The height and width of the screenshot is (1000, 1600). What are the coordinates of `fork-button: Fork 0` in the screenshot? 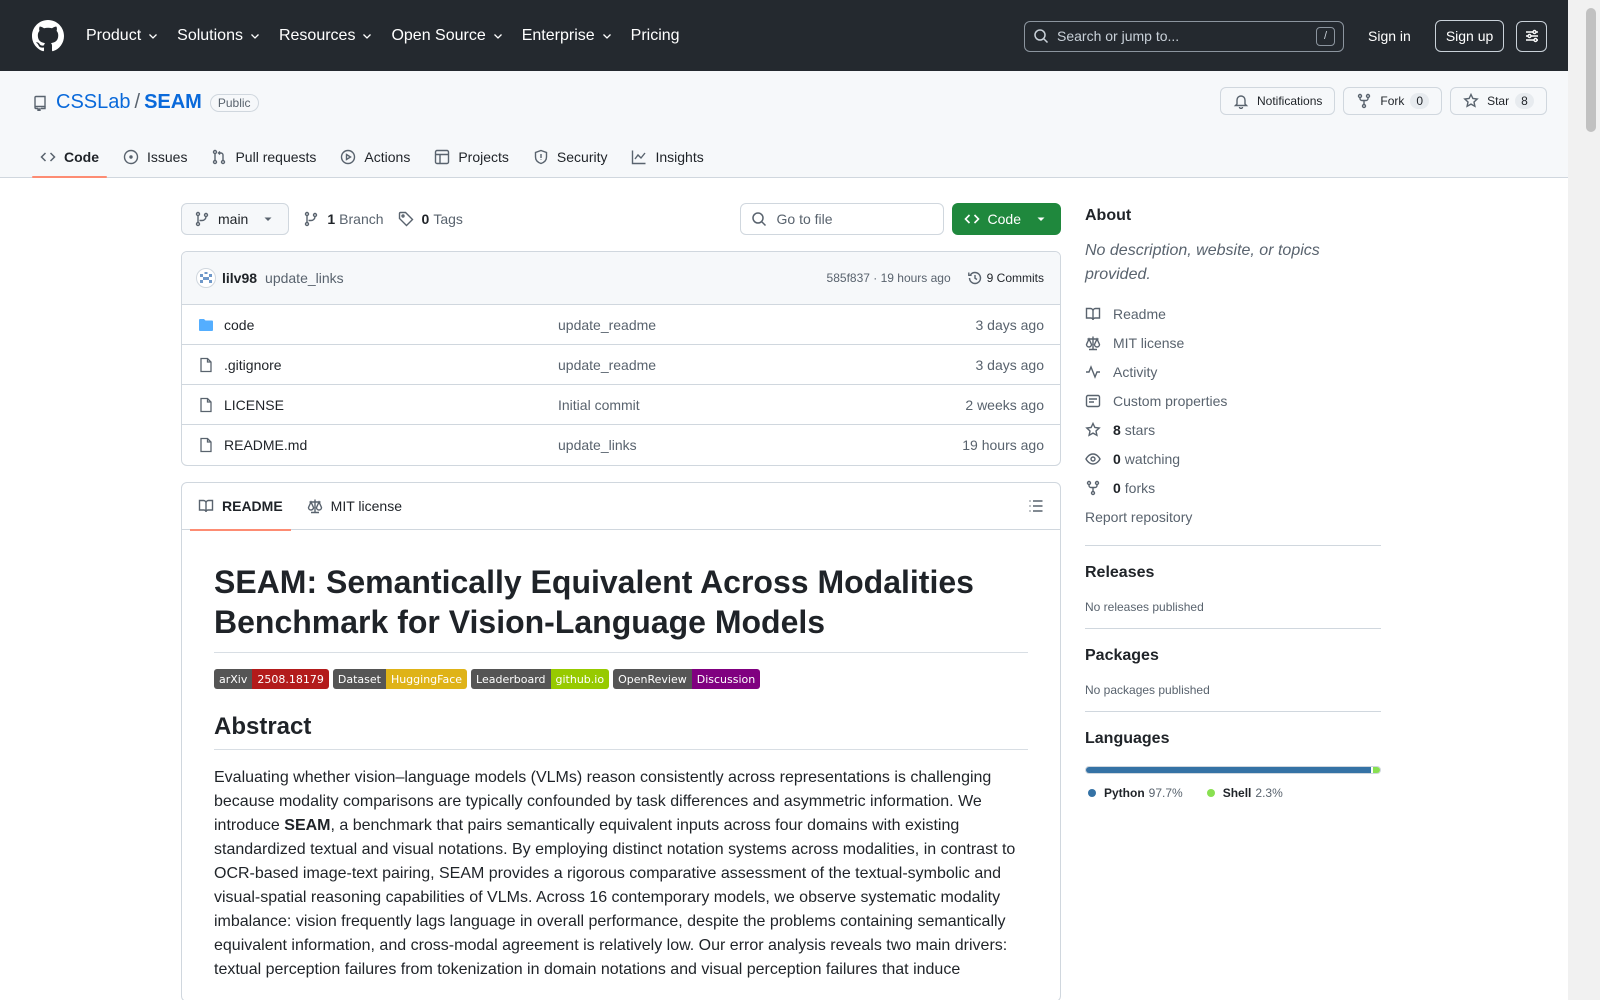 It's located at (1393, 101).